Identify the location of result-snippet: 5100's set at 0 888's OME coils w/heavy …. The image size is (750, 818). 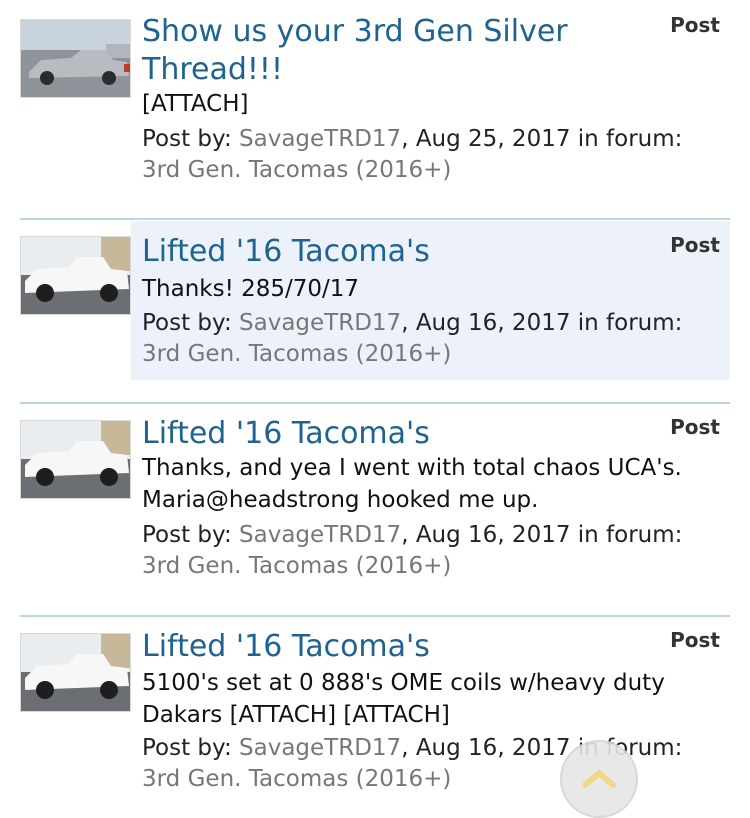
(403, 699).